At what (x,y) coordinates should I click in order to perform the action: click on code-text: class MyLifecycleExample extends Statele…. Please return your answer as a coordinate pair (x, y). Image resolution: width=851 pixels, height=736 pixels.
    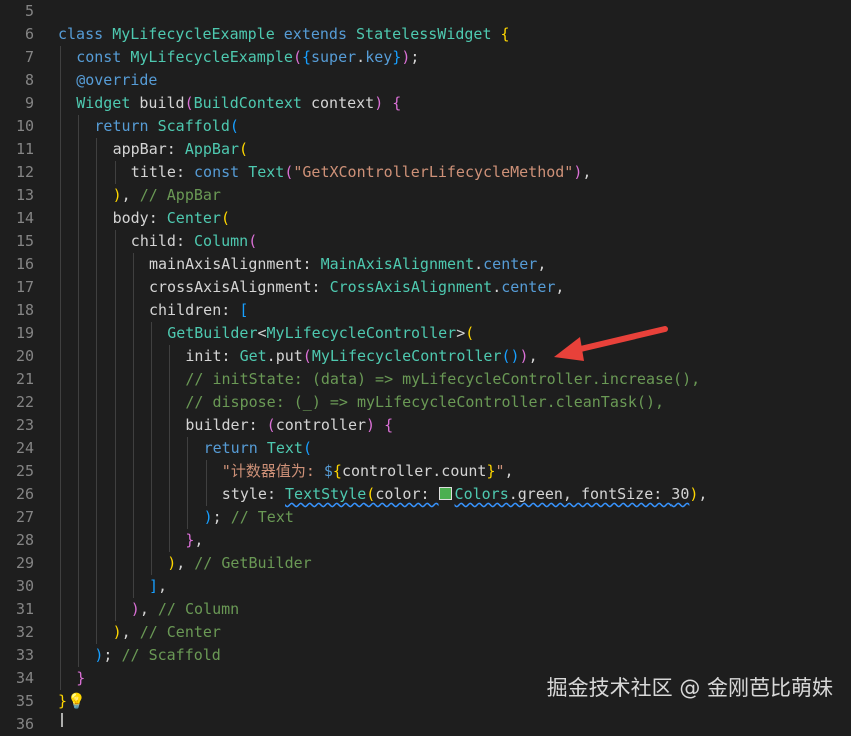
    Looking at the image, I should click on (284, 34).